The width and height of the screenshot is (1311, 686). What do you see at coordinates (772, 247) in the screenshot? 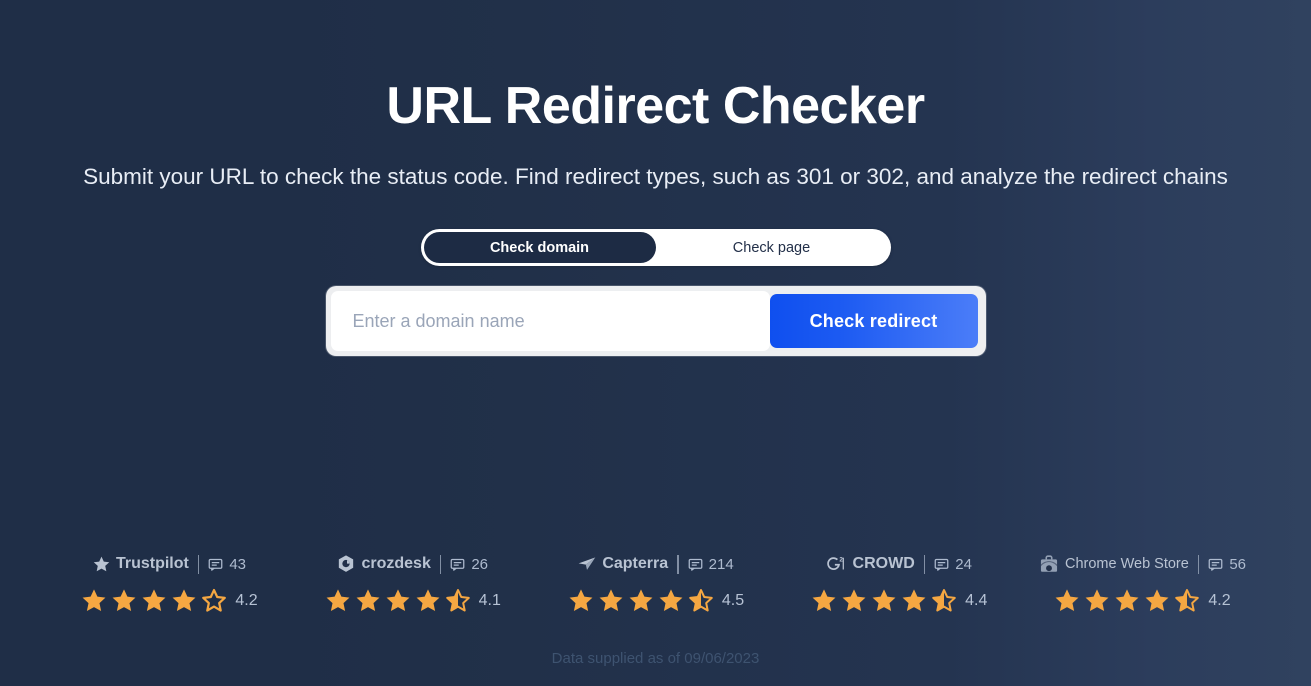
I see `toggle-option-check-page: Check page` at bounding box center [772, 247].